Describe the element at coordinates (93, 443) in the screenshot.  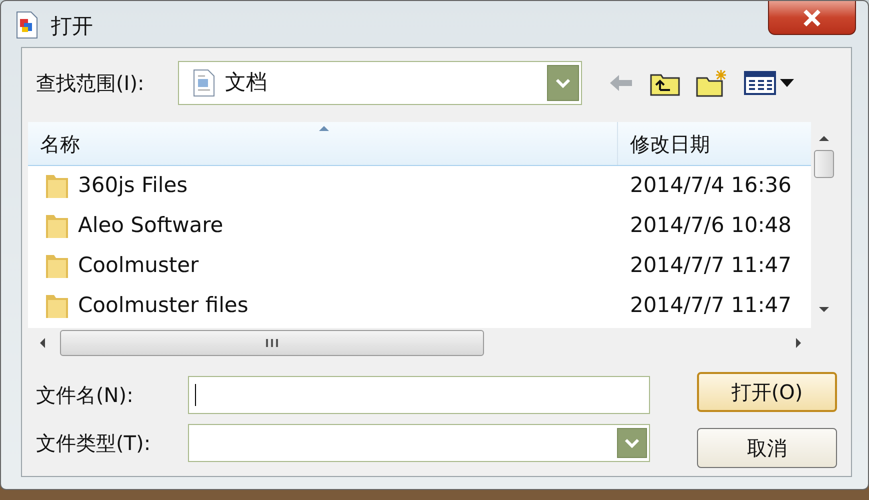
I see `file-type-label: 文件类型(T):` at that location.